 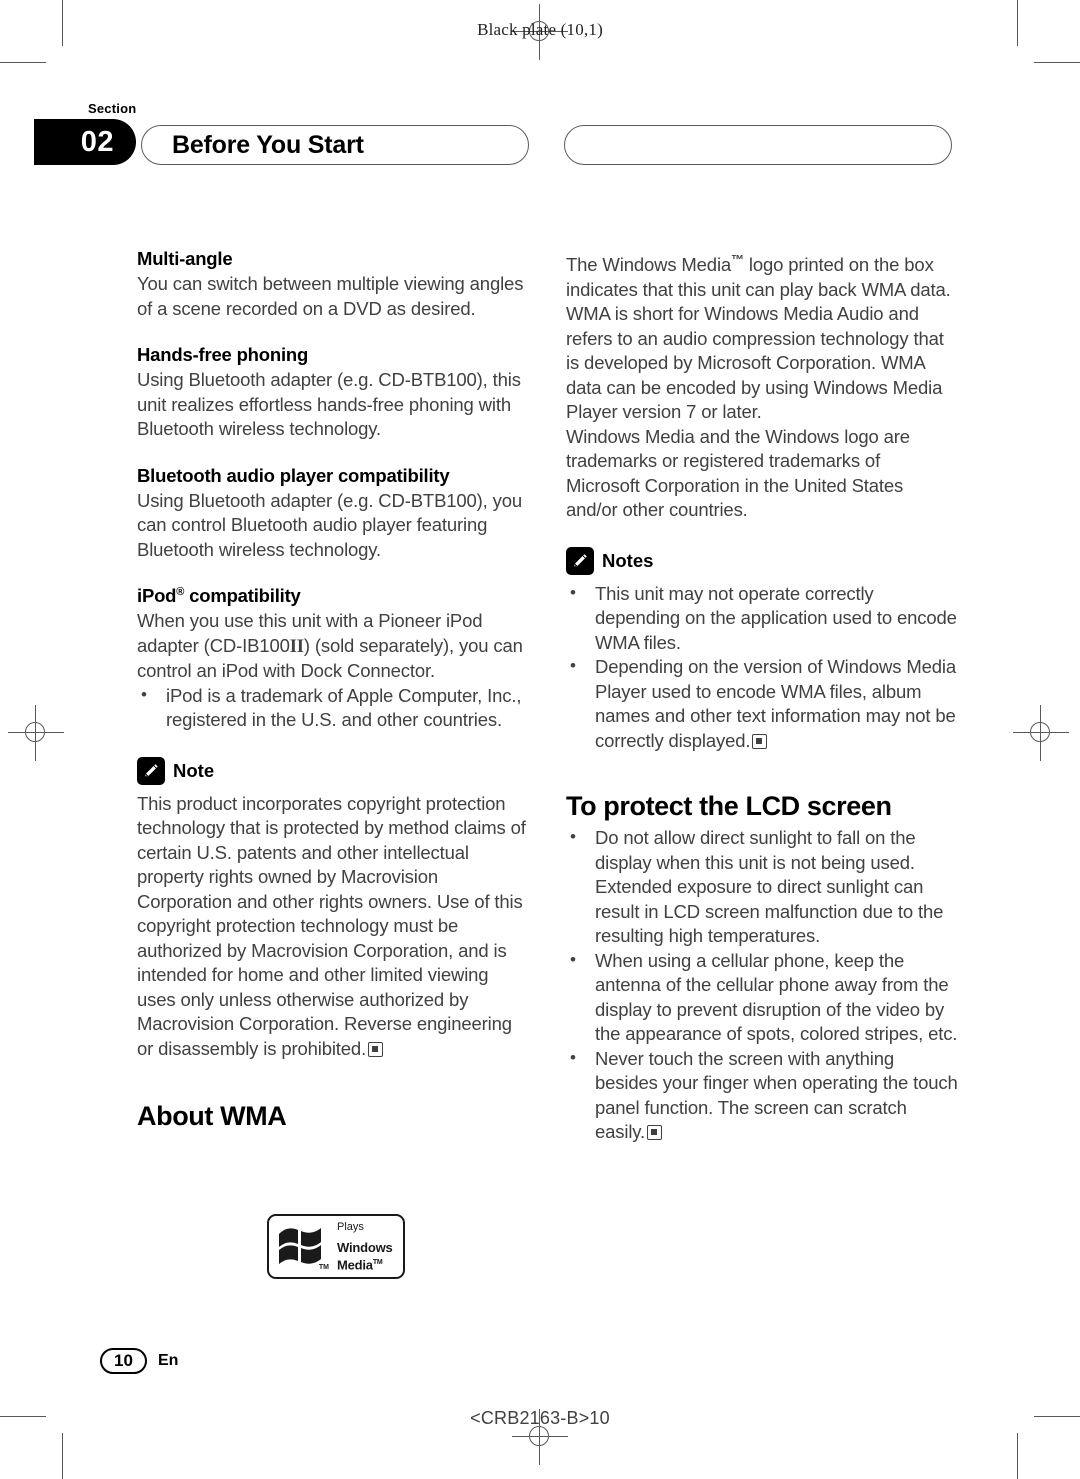 What do you see at coordinates (1057, 62) in the screenshot?
I see `crop-mark-top-right-horizontal` at bounding box center [1057, 62].